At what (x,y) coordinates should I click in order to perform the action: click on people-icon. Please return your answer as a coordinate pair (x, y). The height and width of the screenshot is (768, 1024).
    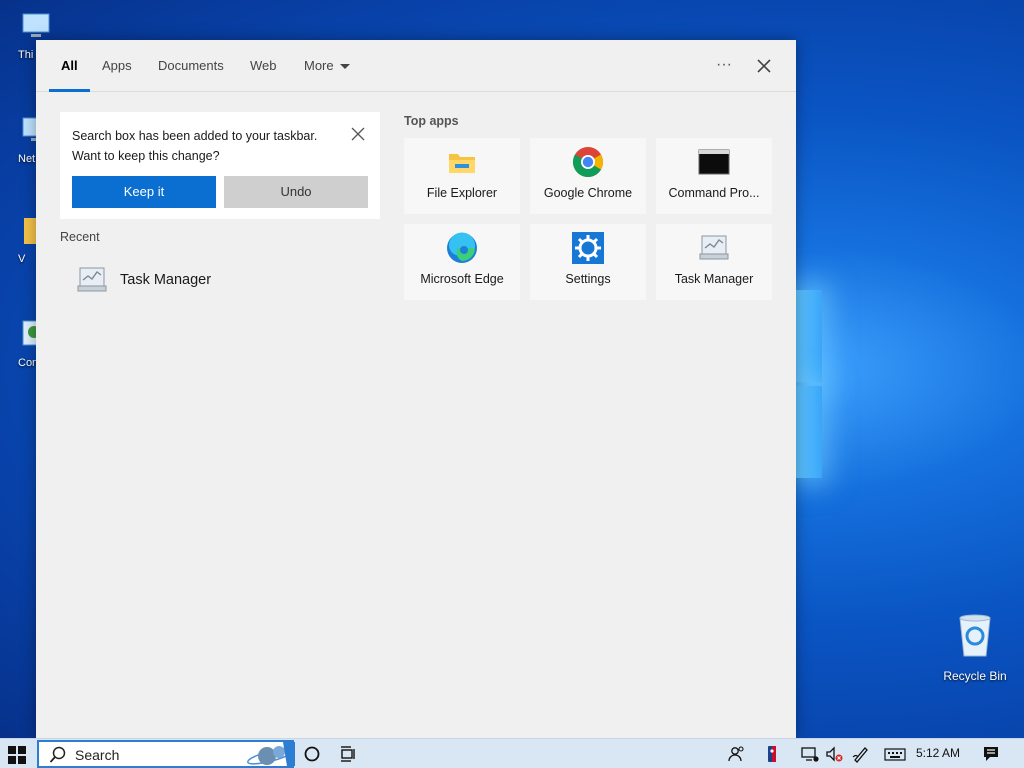
    Looking at the image, I should click on (736, 754).